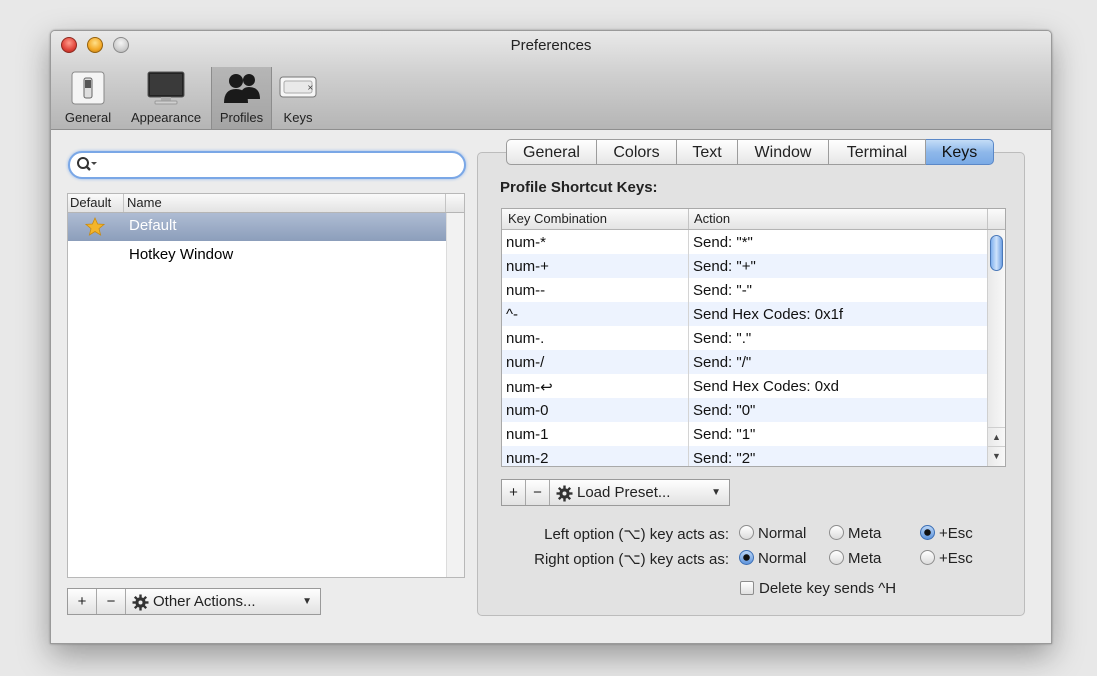  Describe the element at coordinates (724, 434) in the screenshot. I see `action-cell: Send: "1"` at that location.